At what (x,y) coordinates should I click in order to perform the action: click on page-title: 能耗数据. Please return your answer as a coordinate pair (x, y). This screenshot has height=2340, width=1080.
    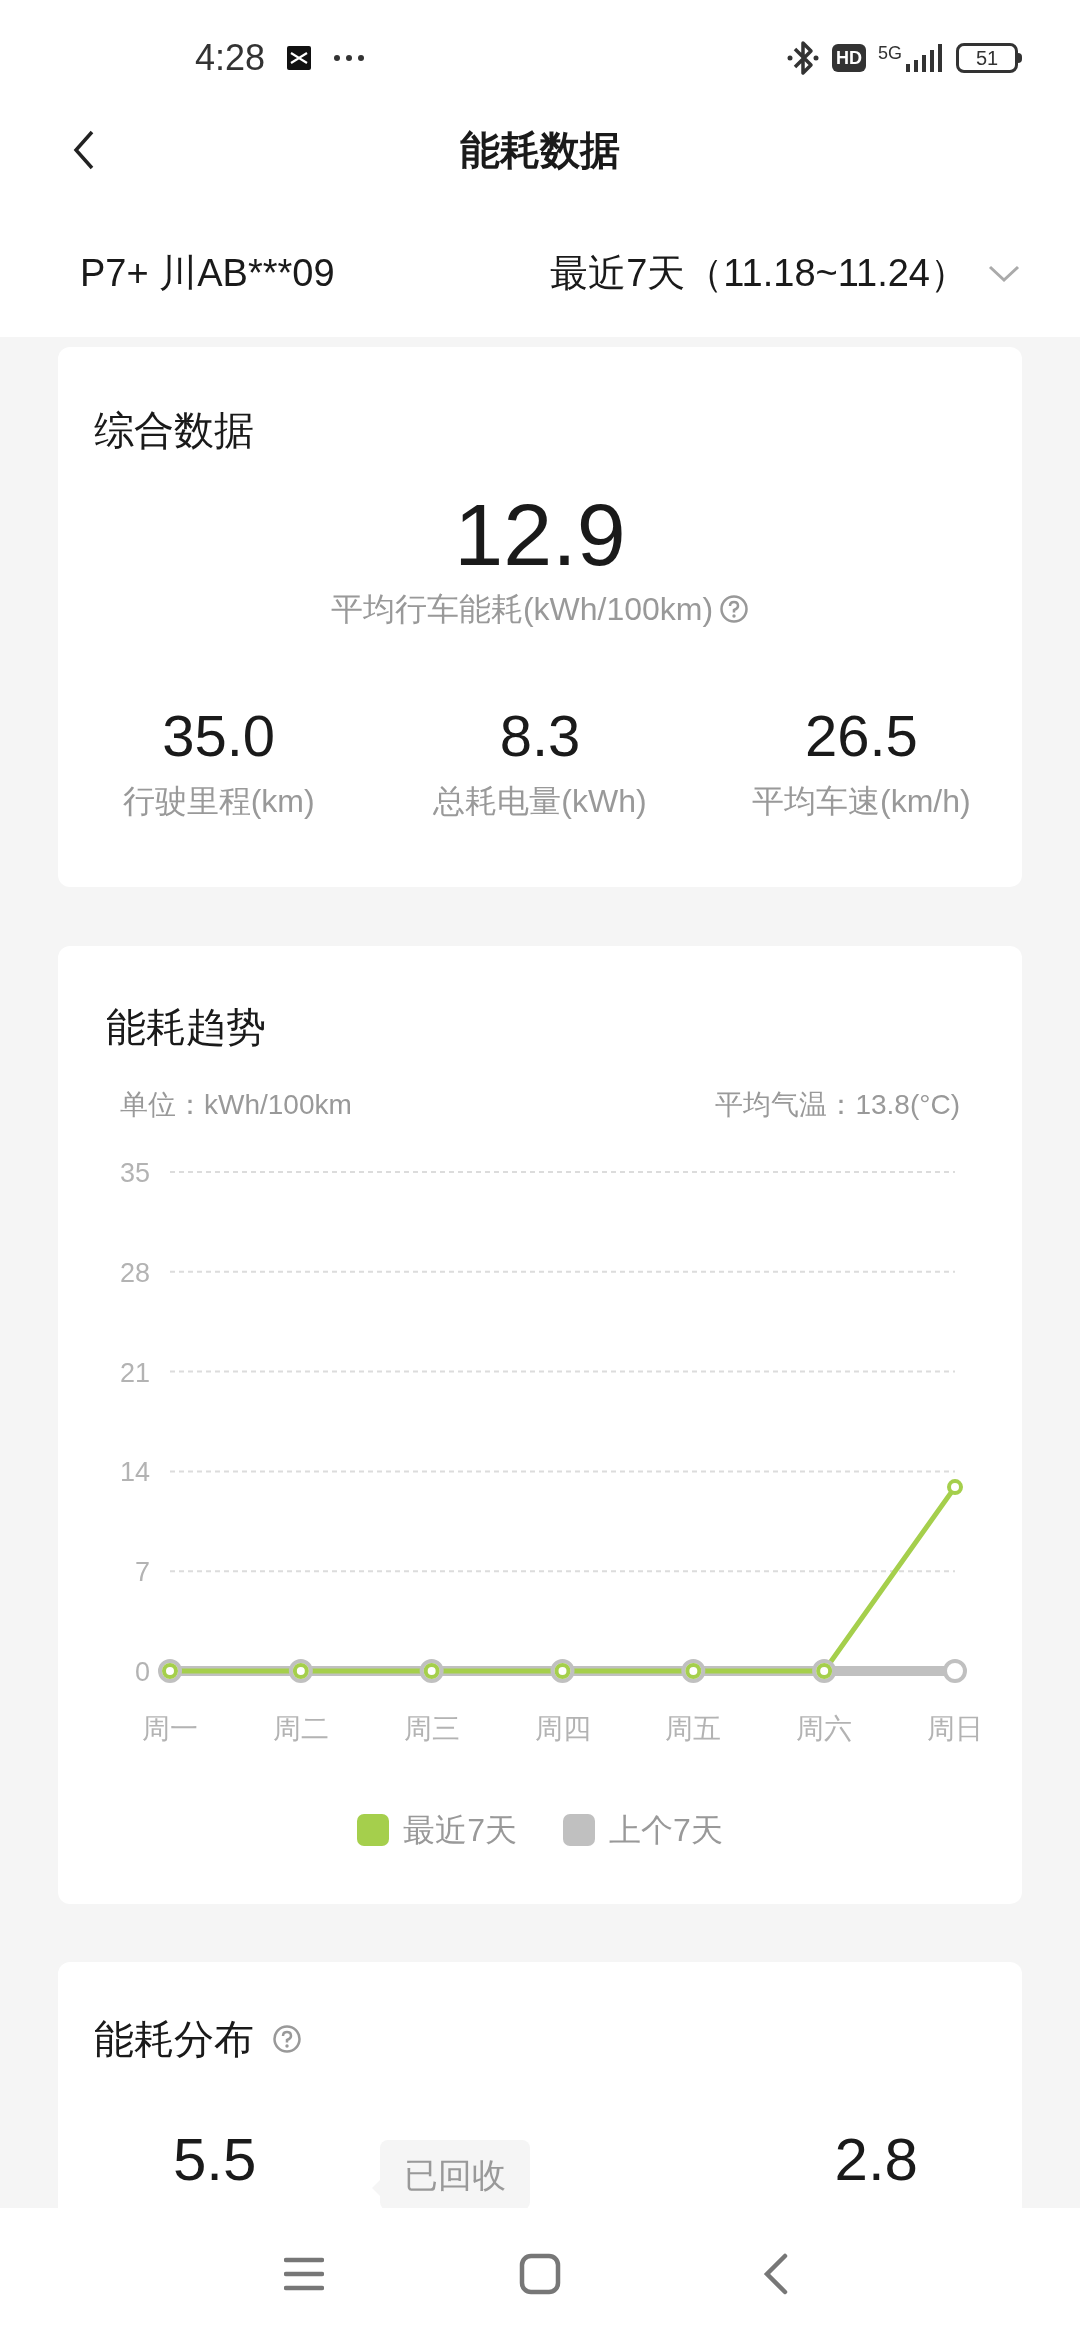
    Looking at the image, I should click on (540, 150).